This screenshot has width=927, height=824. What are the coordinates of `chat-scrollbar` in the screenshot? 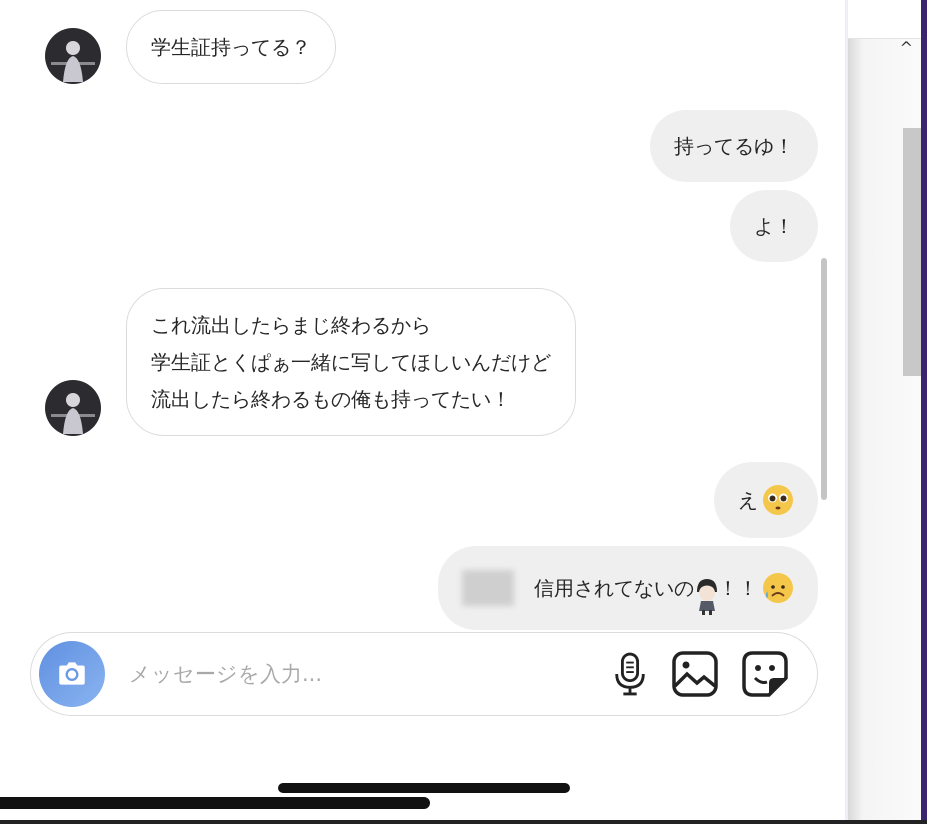 It's located at (824, 379).